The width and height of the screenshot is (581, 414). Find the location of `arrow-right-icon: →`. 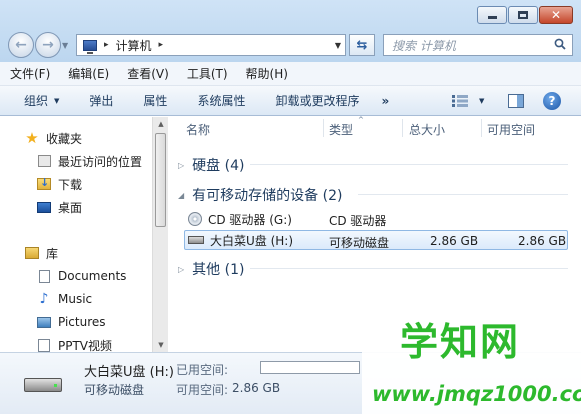

arrow-right-icon: → is located at coordinates (48, 45).